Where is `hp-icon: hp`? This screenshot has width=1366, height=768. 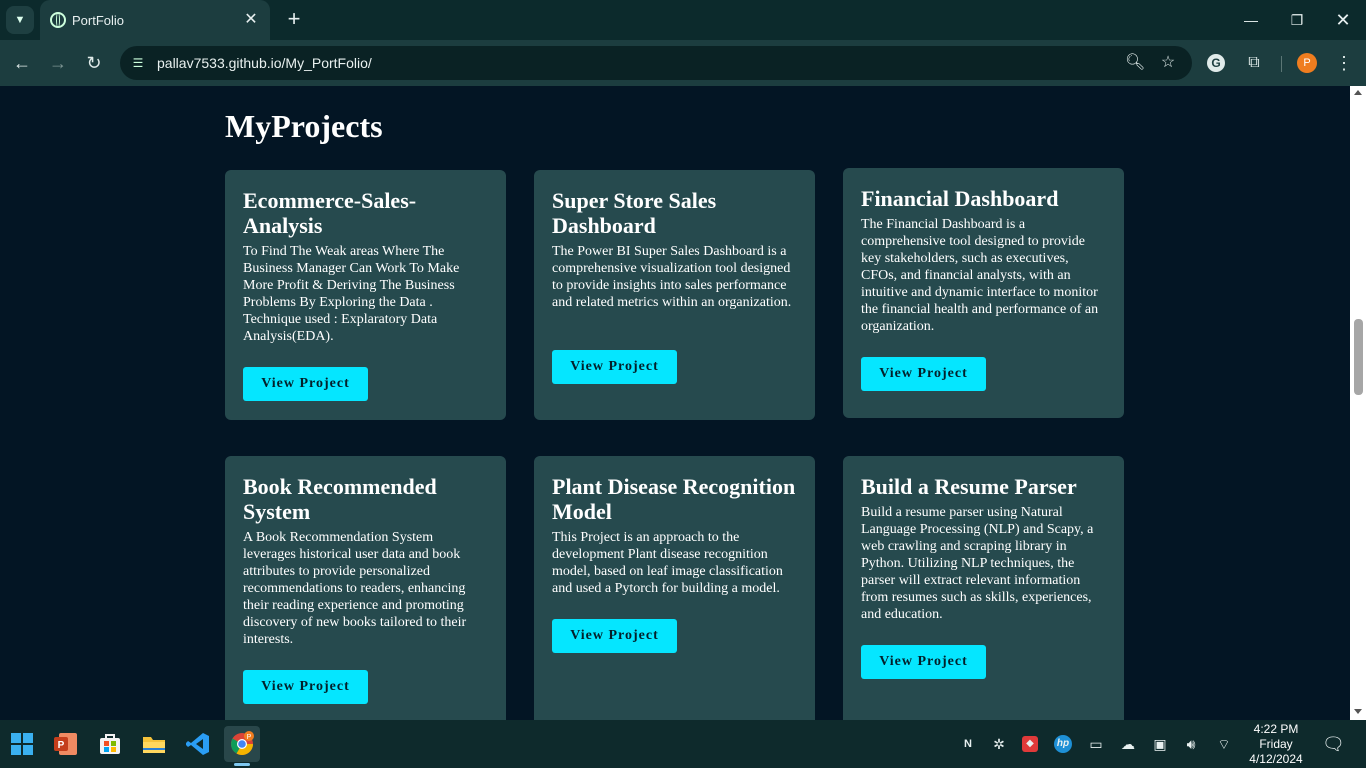
hp-icon: hp is located at coordinates (1063, 744).